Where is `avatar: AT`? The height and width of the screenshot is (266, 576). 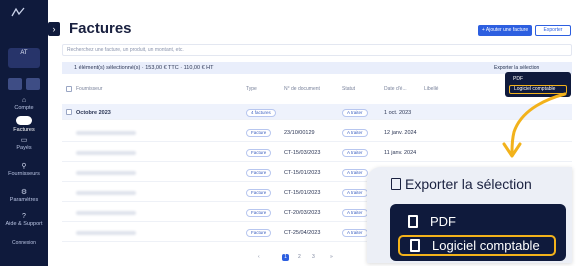 avatar: AT is located at coordinates (24, 58).